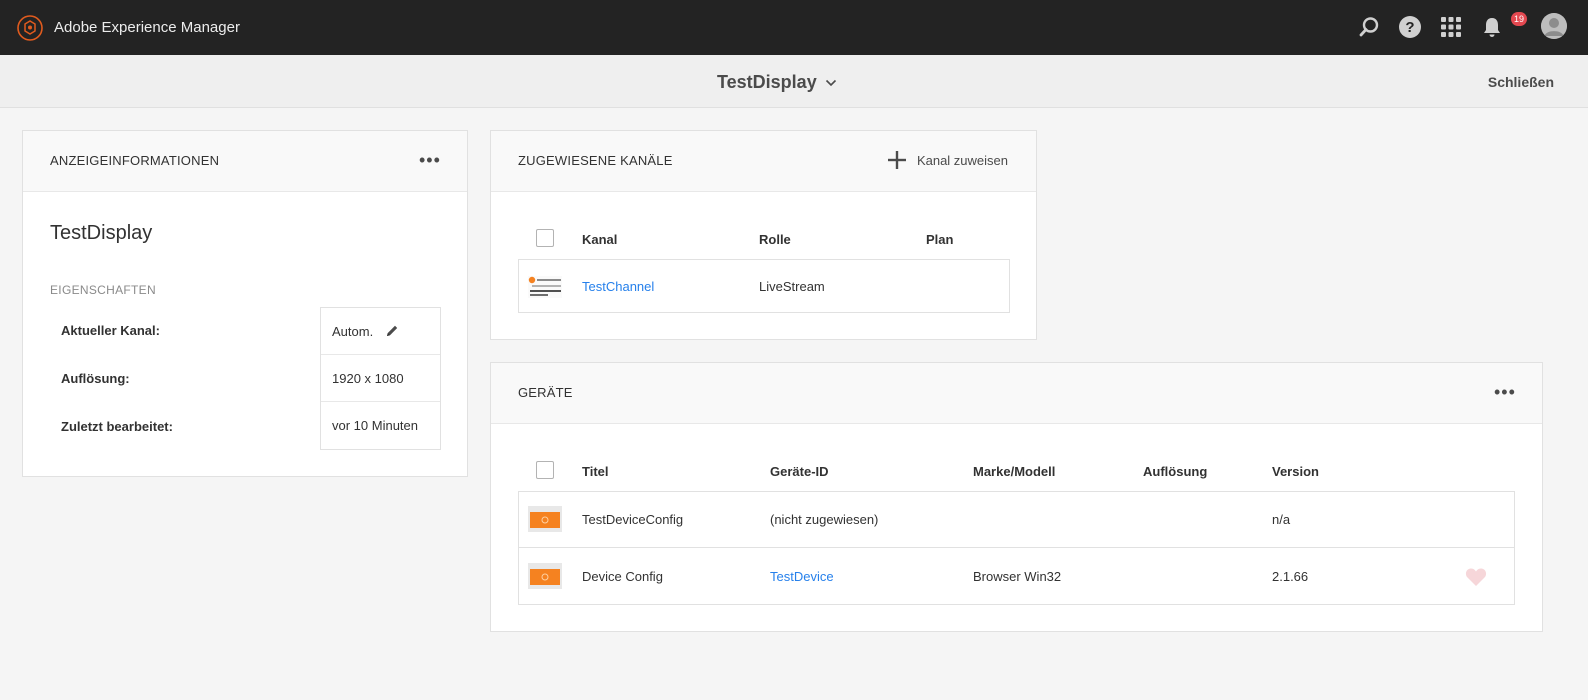  I want to click on device-version: n/a, so click(1281, 519).